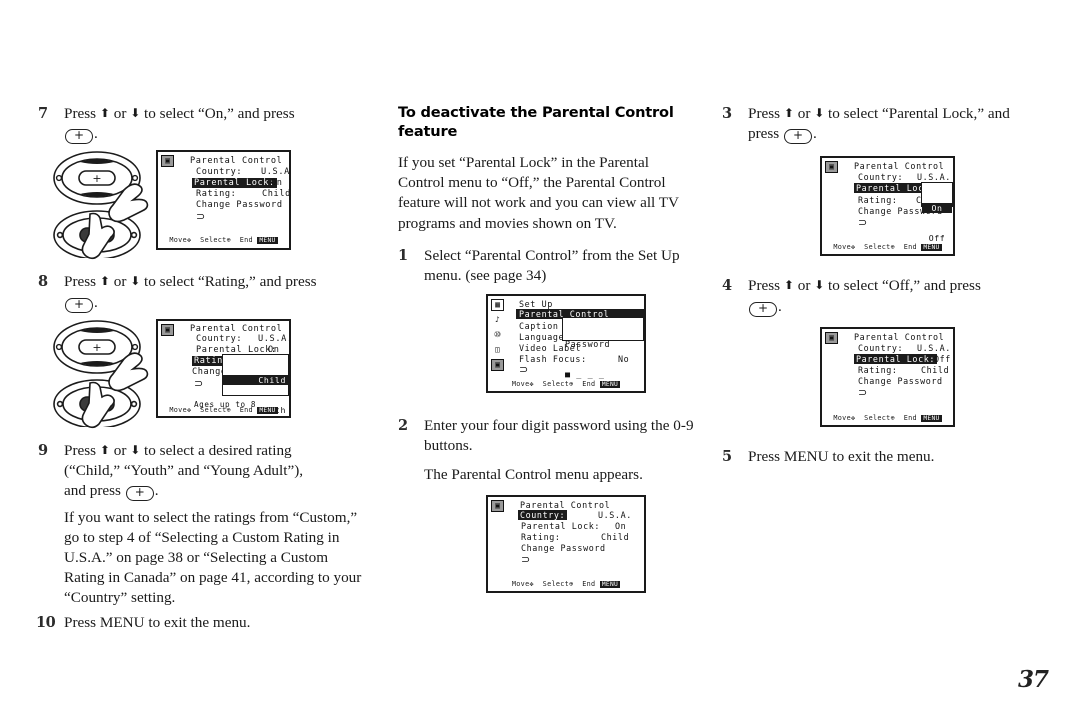 This screenshot has width=1080, height=717. I want to click on lock-option-off: Off, so click(937, 238).